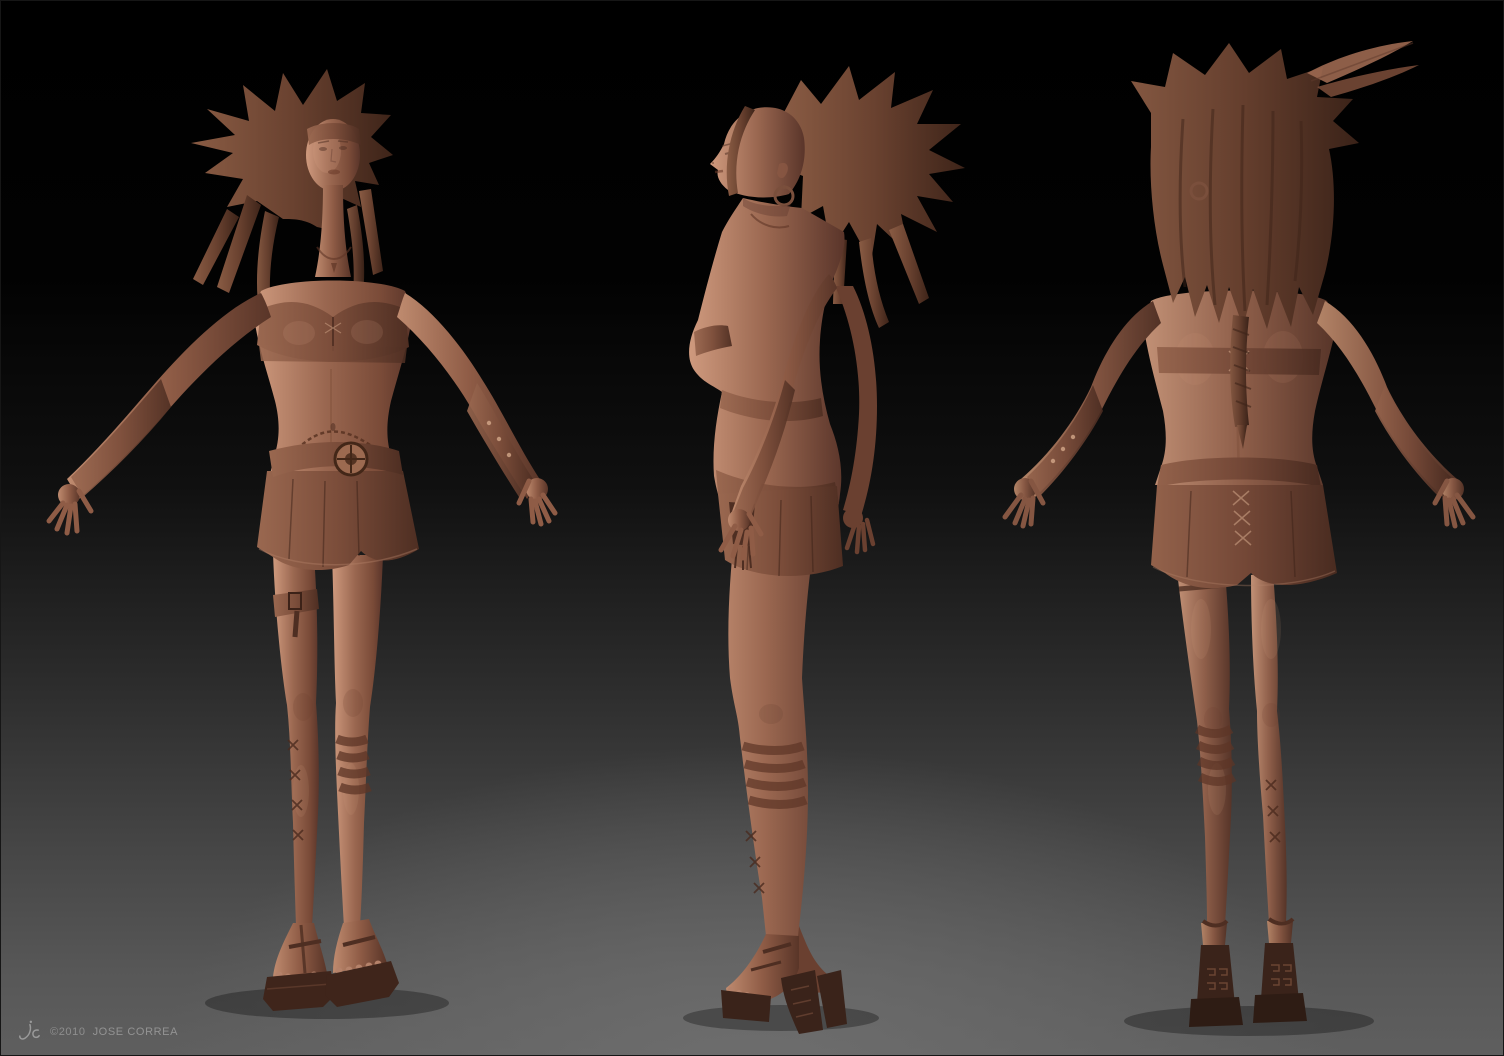 The width and height of the screenshot is (1504, 1056). I want to click on back-figure-right-arm, so click(1396, 415).